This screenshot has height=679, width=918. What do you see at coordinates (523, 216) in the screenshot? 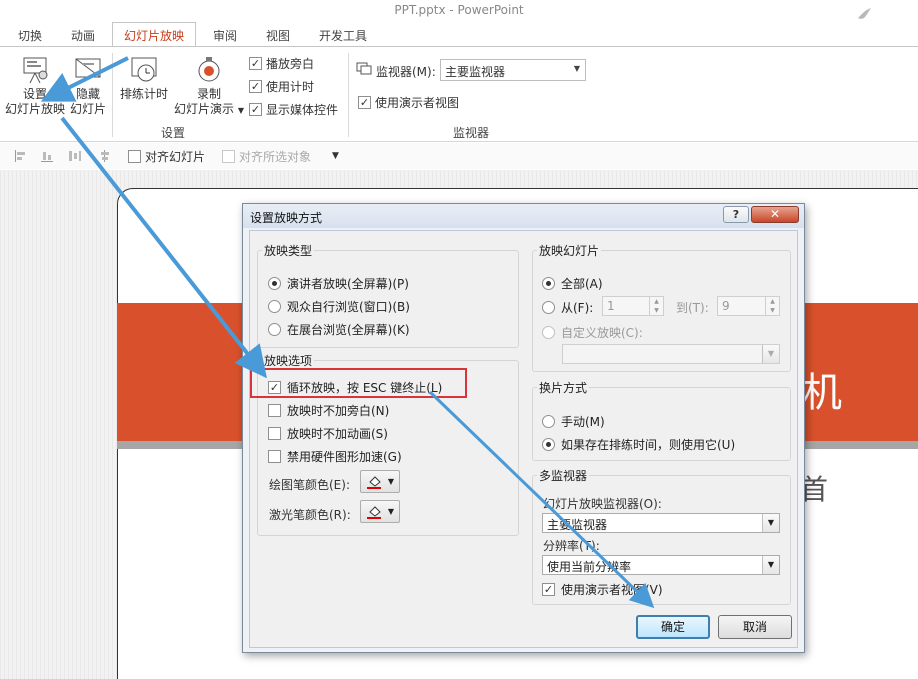
I see `dialog-title-bar: 设置放映方式 ? ✕` at bounding box center [523, 216].